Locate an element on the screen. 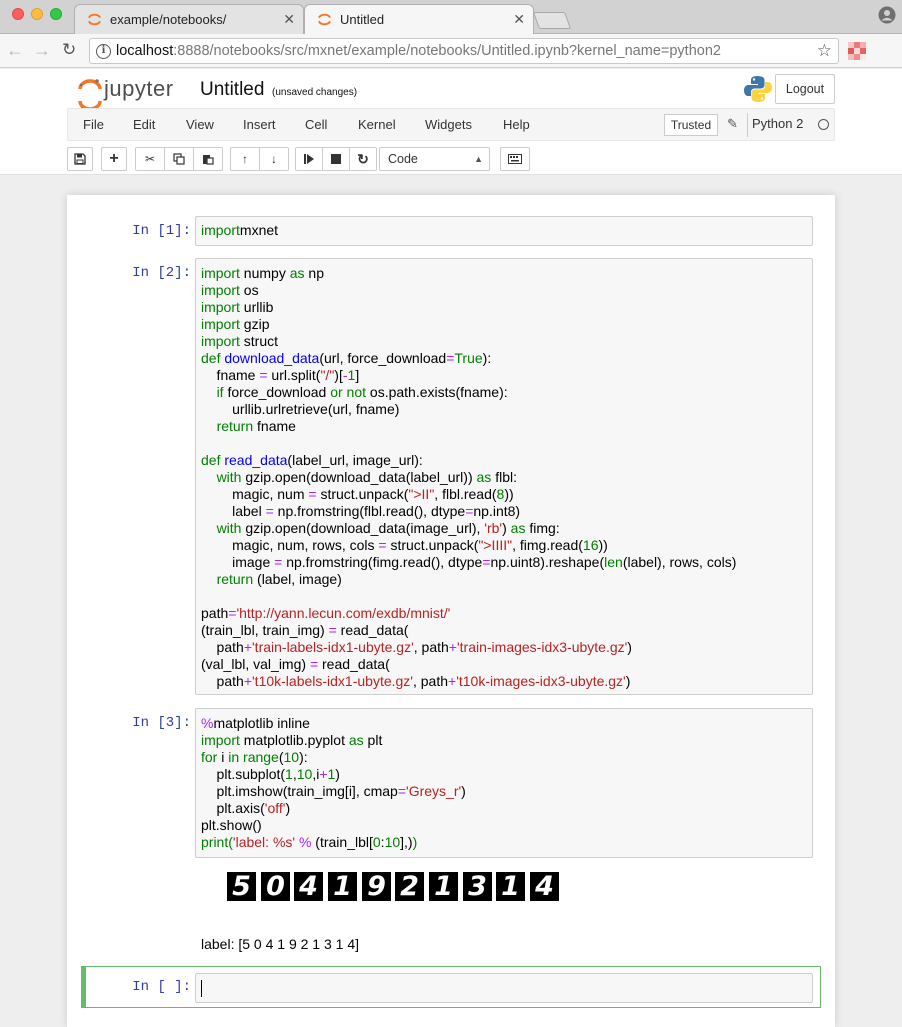 The width and height of the screenshot is (902, 1027). close-window-button is located at coordinates (18, 14).